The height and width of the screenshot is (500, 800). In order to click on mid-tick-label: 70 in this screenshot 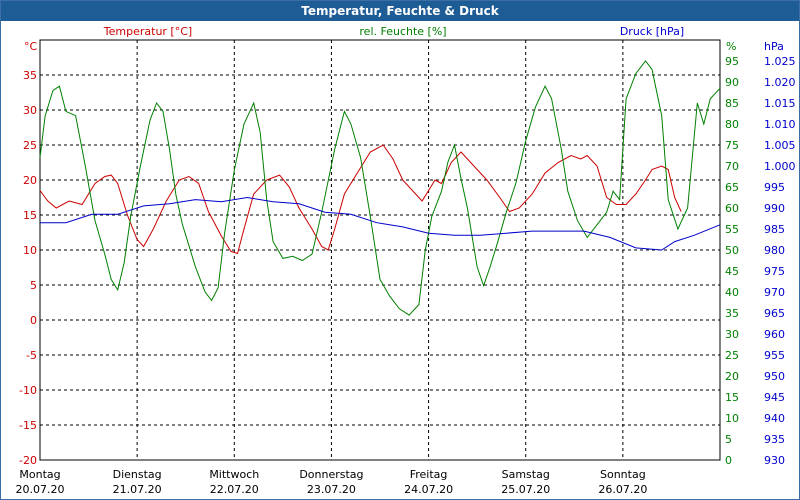, I will do `click(732, 166)`.